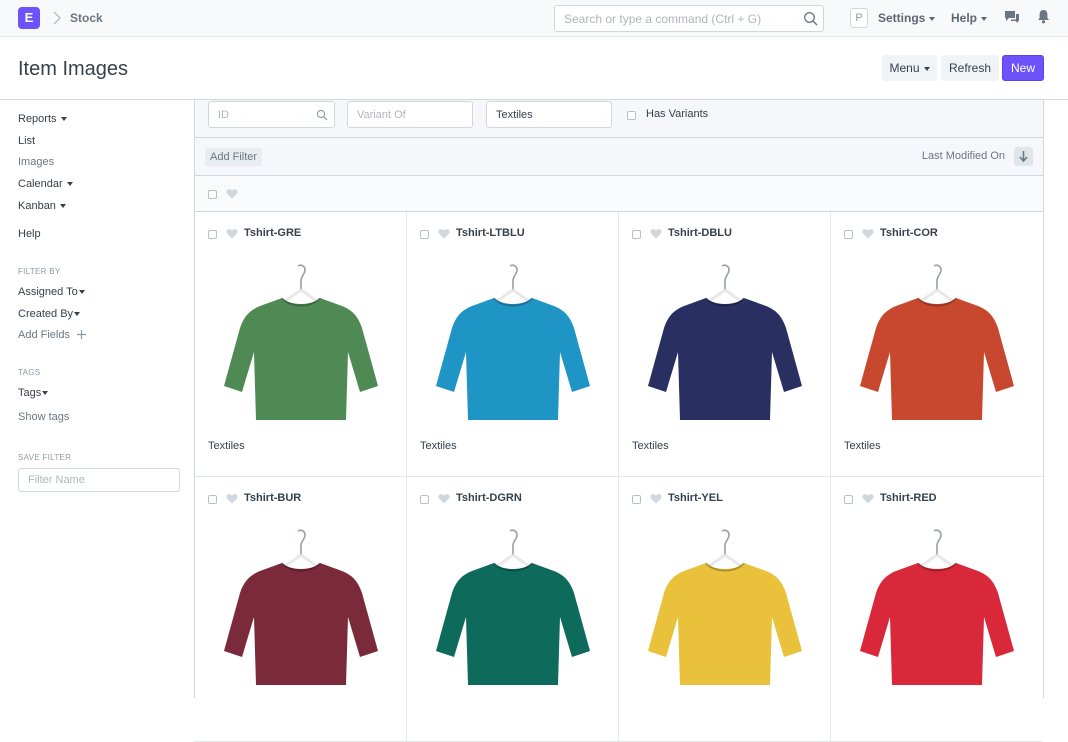  I want to click on item-group-filter, so click(549, 114).